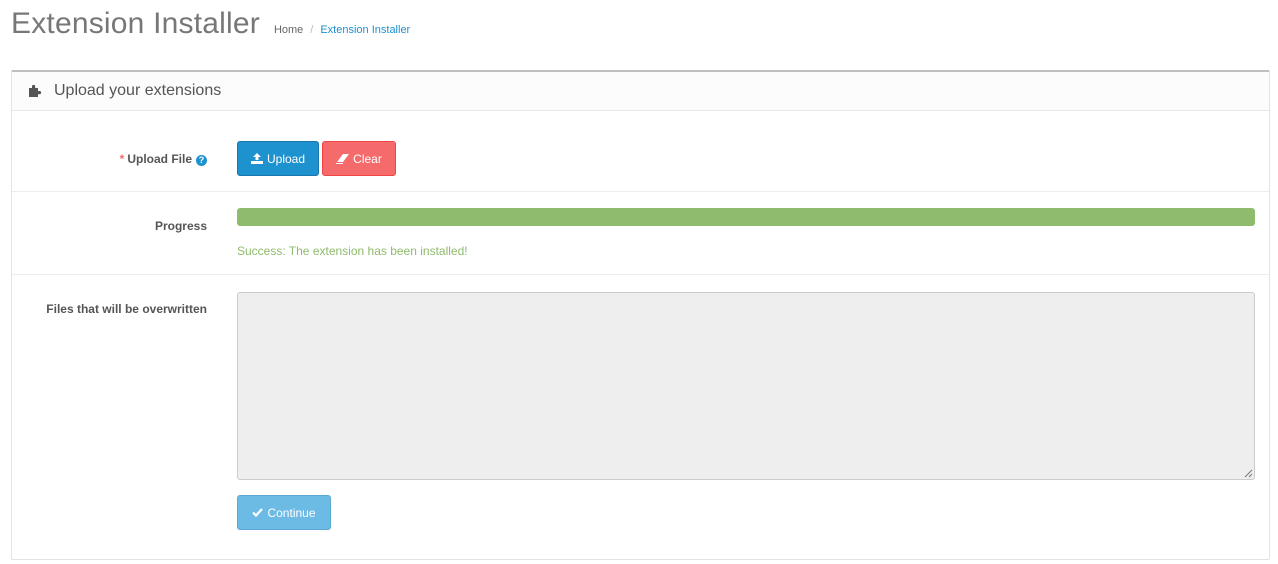 This screenshot has height=564, width=1278. I want to click on clear-button-label: Clear, so click(367, 158).